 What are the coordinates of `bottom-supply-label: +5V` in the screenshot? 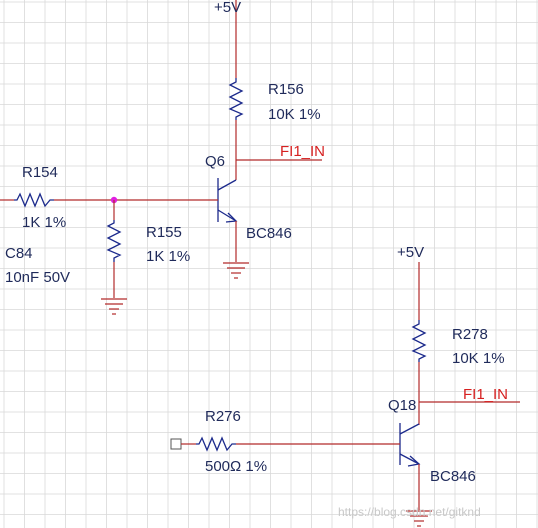 It's located at (410, 252).